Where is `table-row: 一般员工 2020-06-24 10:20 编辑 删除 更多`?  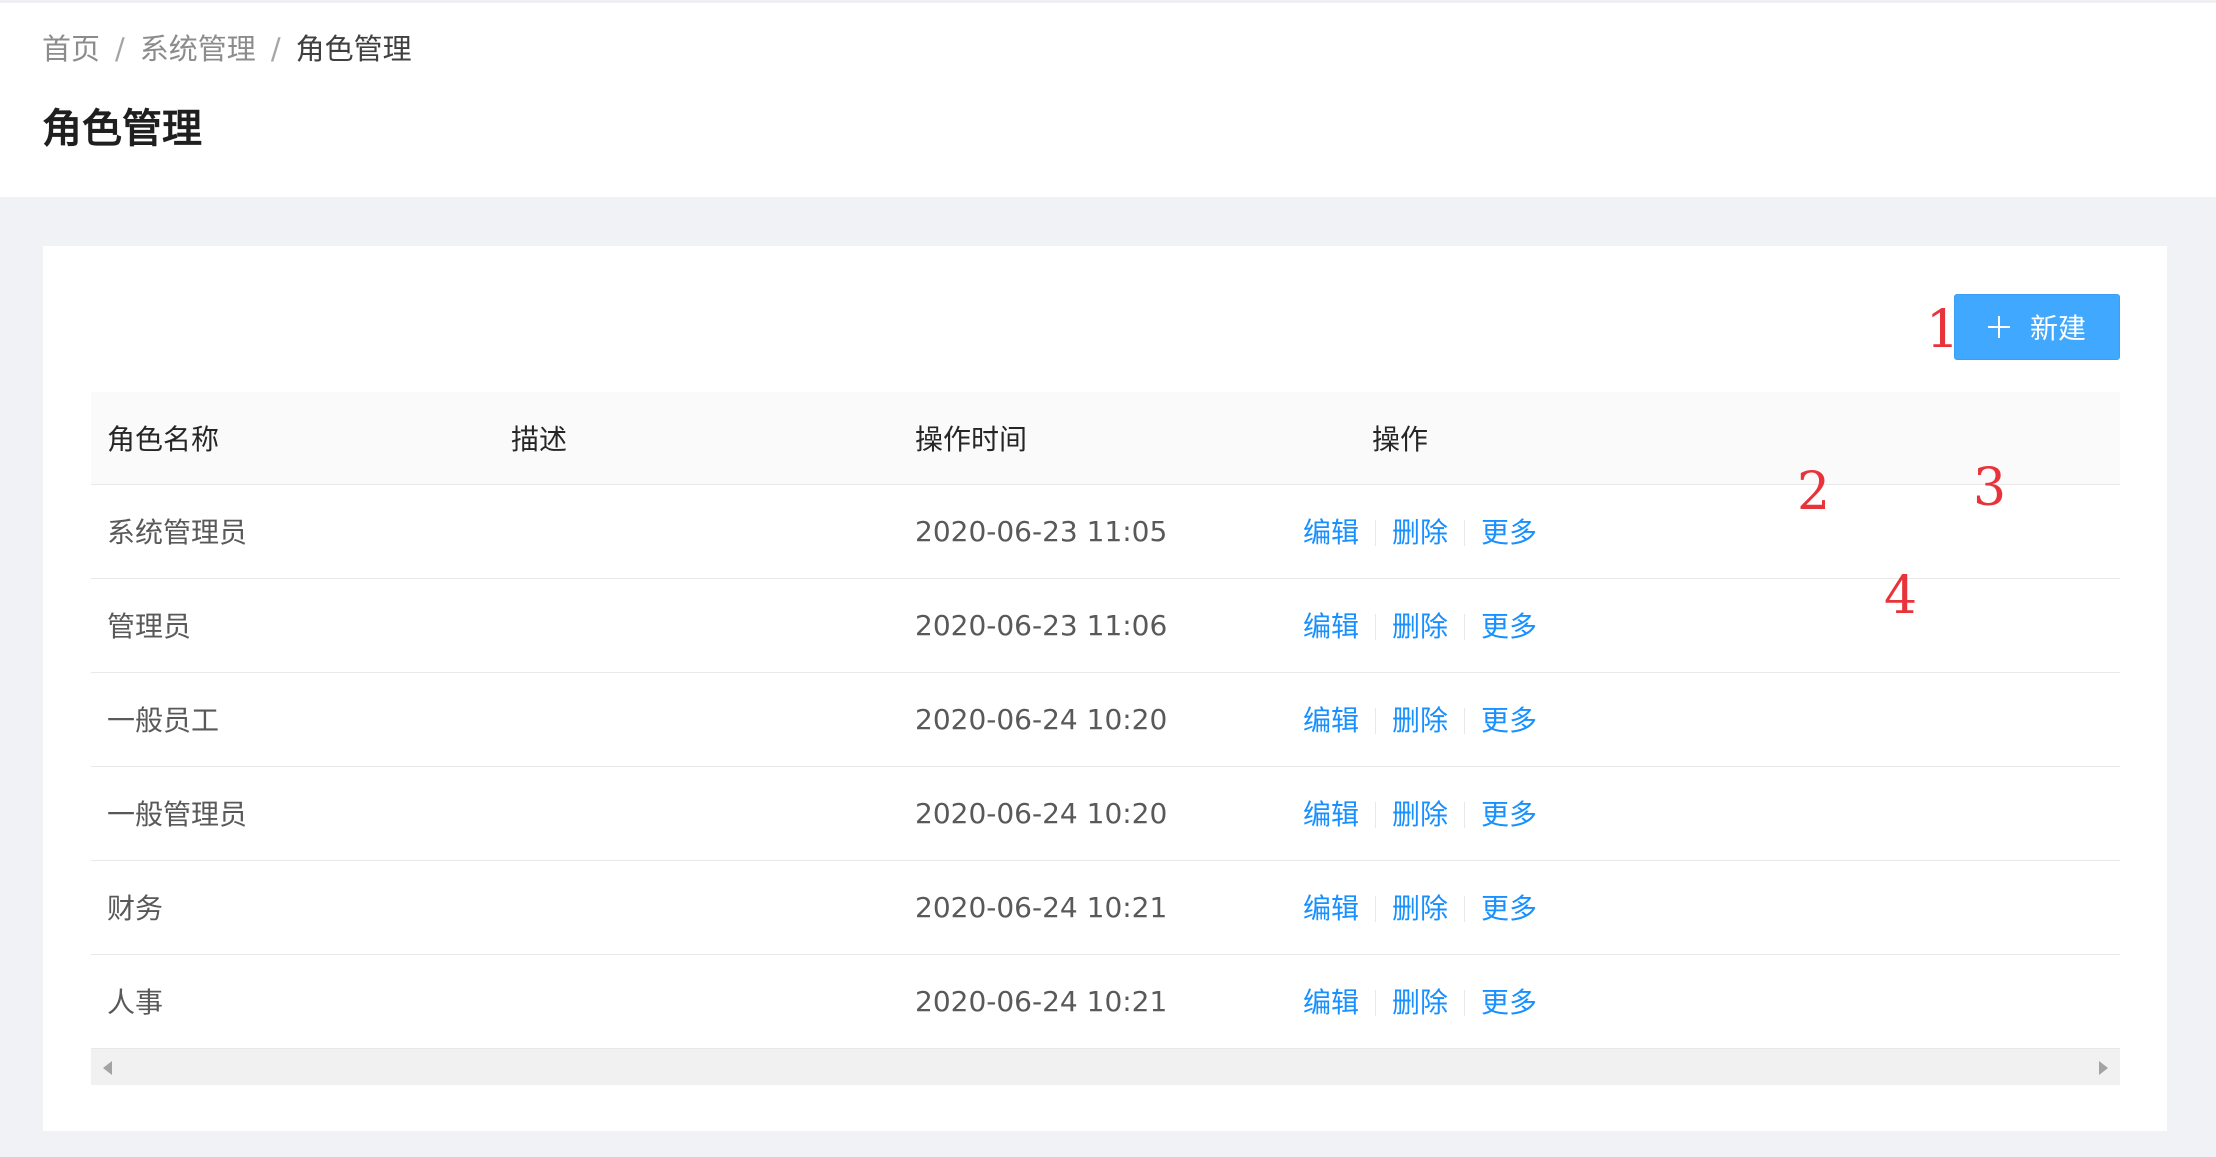 table-row: 一般员工 2020-06-24 10:20 编辑 删除 更多 is located at coordinates (1105, 719).